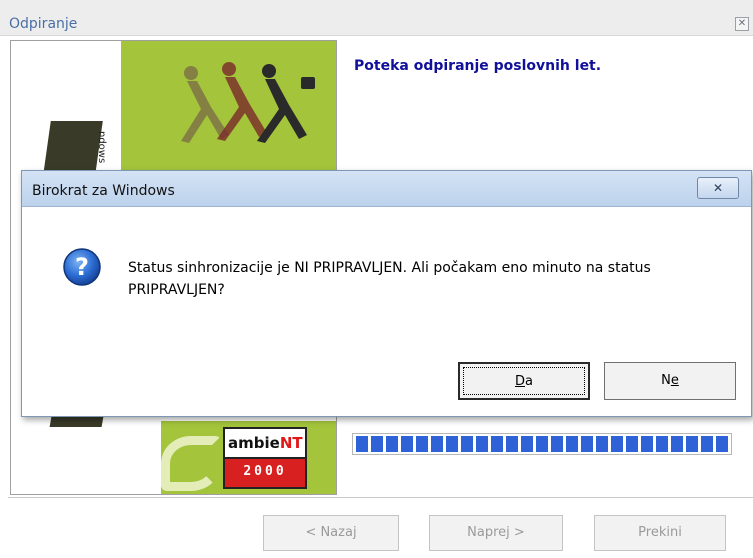  I want to click on banner-dark-logo, so click(73, 148).